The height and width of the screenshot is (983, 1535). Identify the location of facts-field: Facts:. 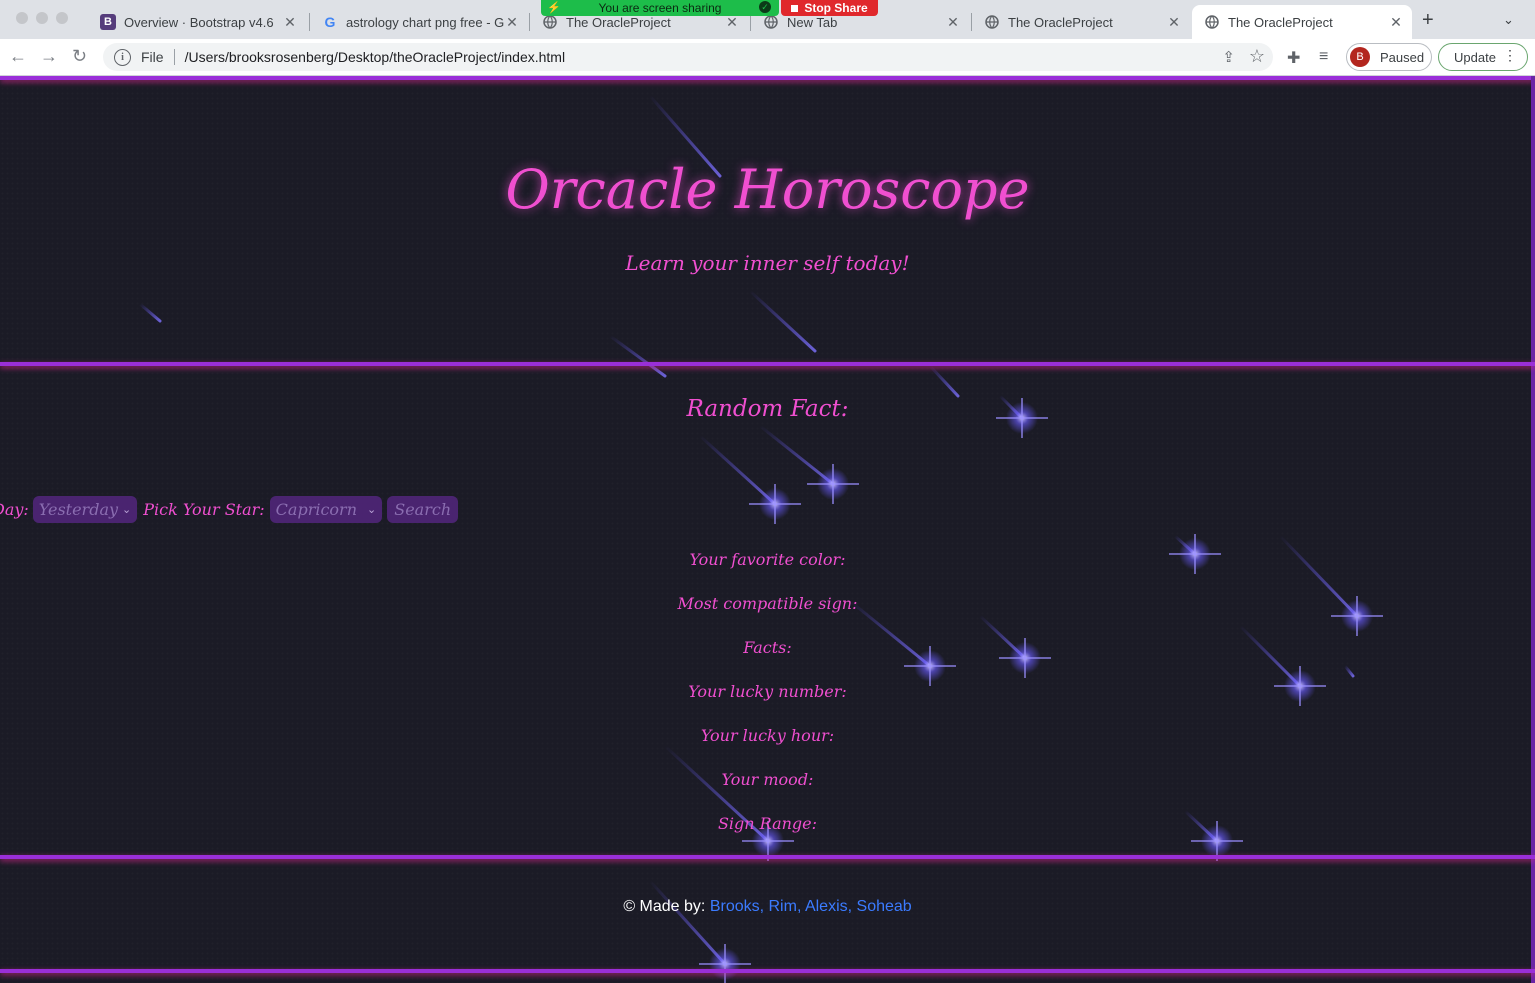
(767, 647).